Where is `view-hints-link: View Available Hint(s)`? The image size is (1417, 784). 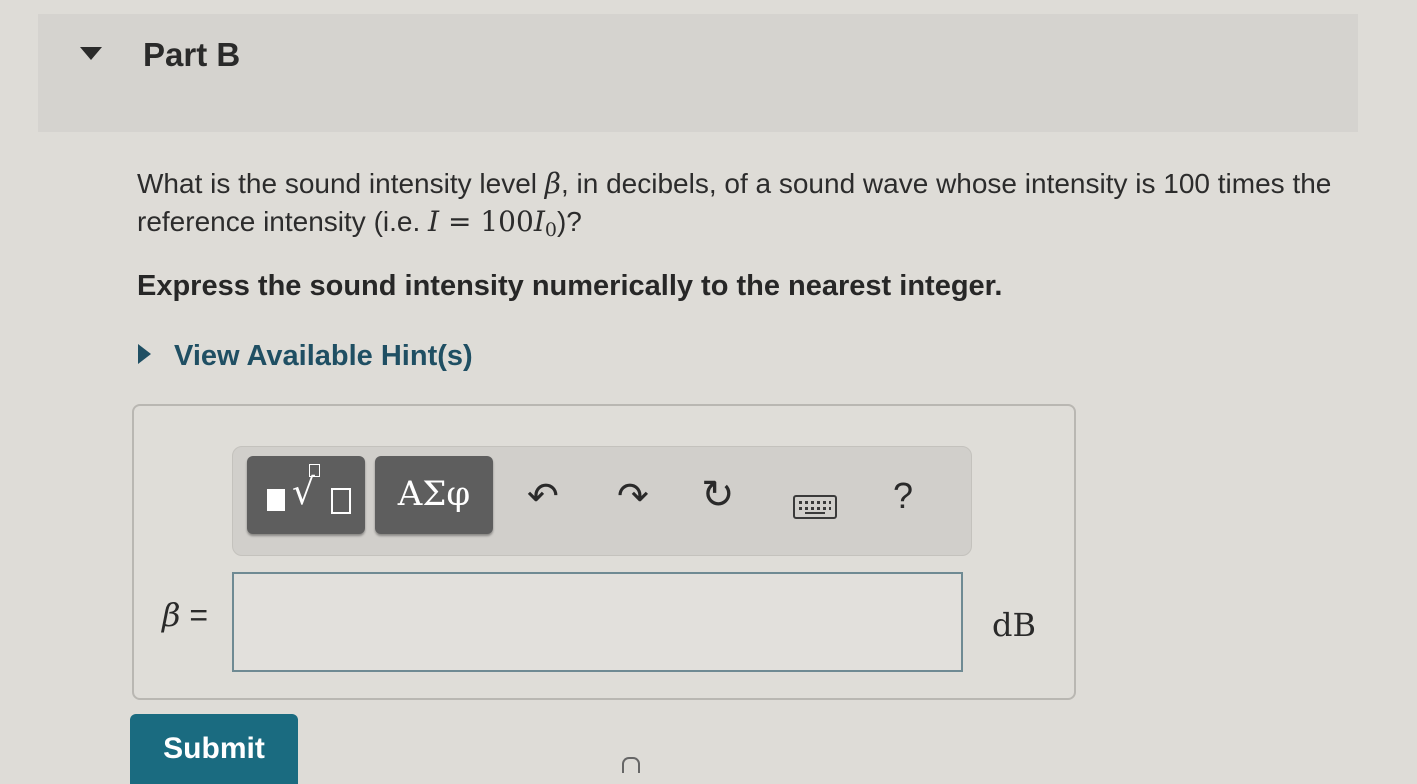 view-hints-link: View Available Hint(s) is located at coordinates (323, 356).